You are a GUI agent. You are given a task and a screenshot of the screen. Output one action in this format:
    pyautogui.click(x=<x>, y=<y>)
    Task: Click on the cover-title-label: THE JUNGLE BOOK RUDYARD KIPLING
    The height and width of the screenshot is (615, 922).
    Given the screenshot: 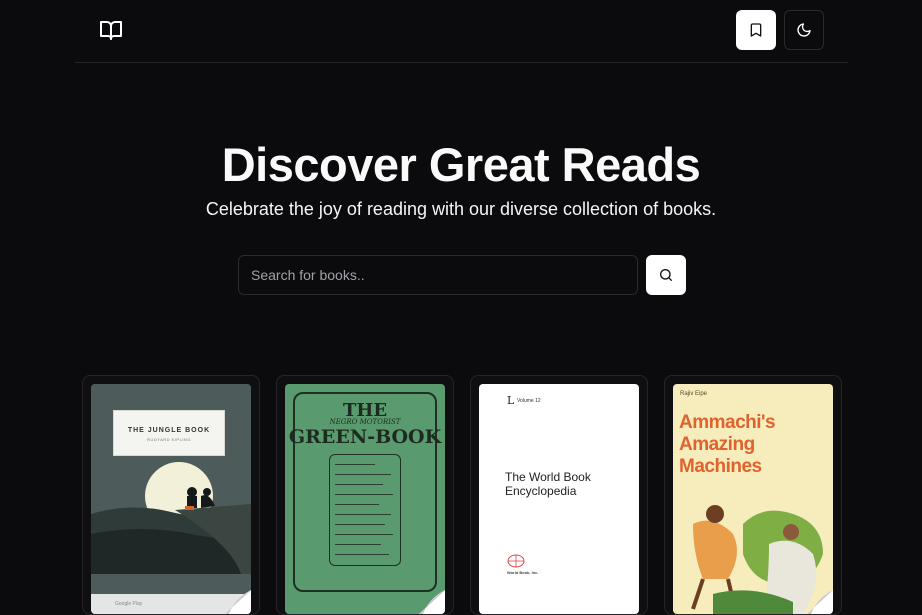 What is the action you would take?
    pyautogui.click(x=169, y=433)
    